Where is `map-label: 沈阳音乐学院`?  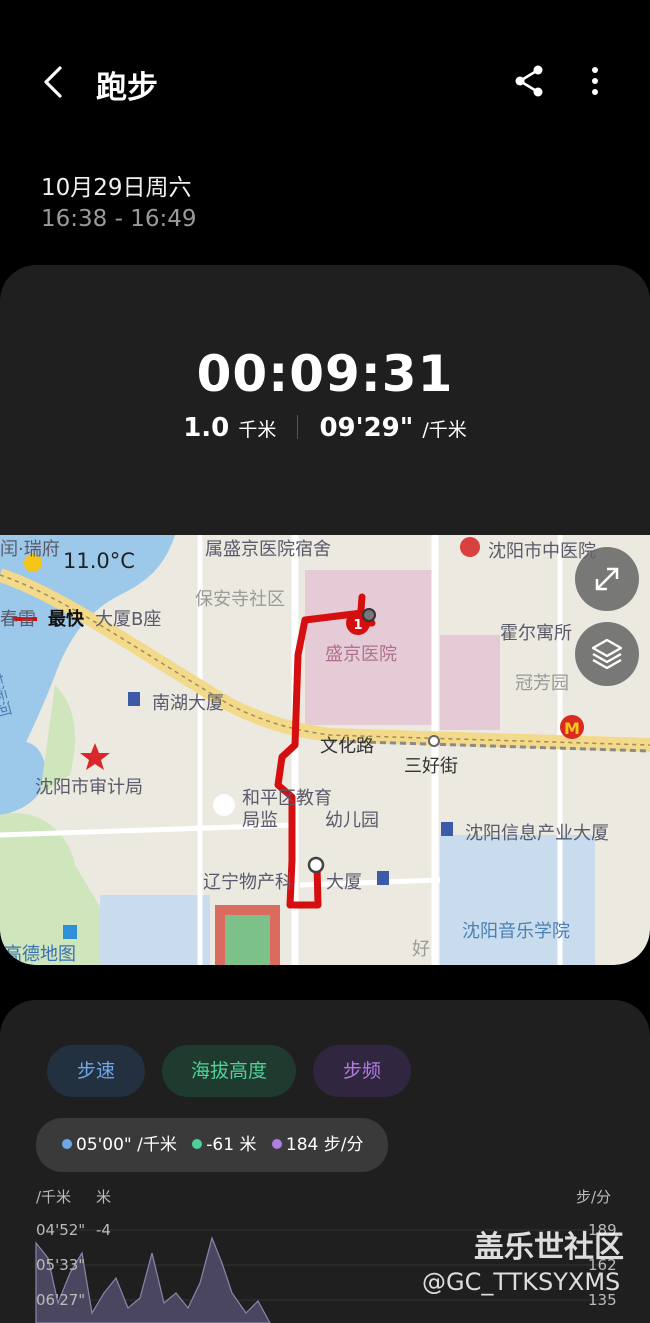
map-label: 沈阳音乐学院 is located at coordinates (516, 931).